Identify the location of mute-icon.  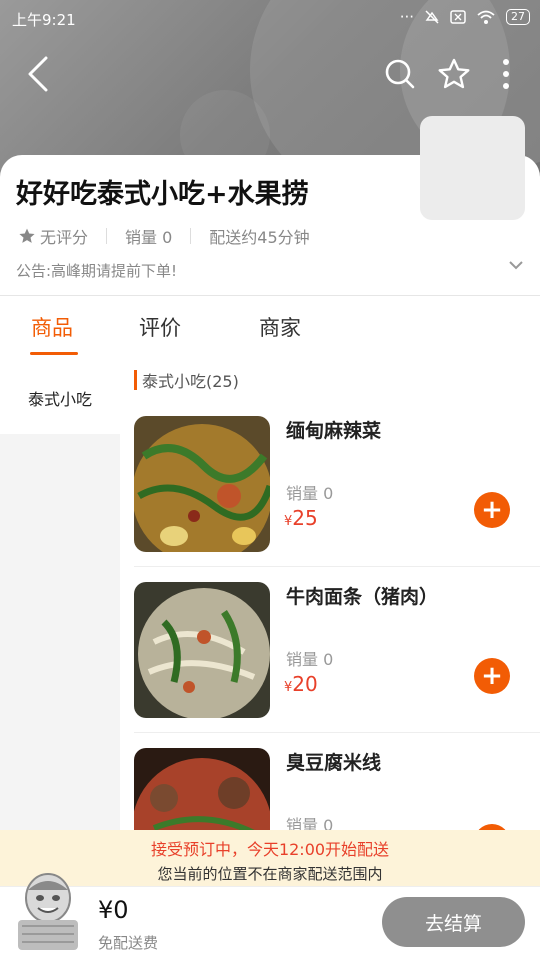
(432, 17).